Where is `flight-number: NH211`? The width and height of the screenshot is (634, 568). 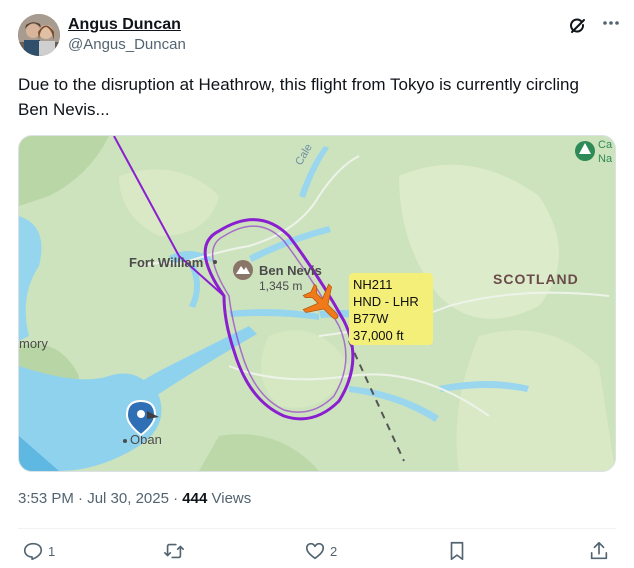 flight-number: NH211 is located at coordinates (373, 284).